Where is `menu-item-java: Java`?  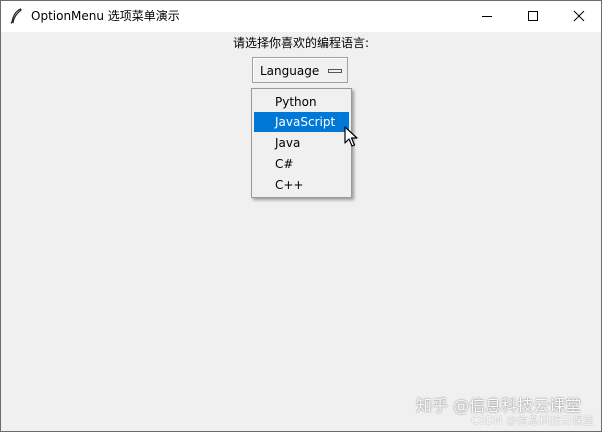 menu-item-java: Java is located at coordinates (301, 143).